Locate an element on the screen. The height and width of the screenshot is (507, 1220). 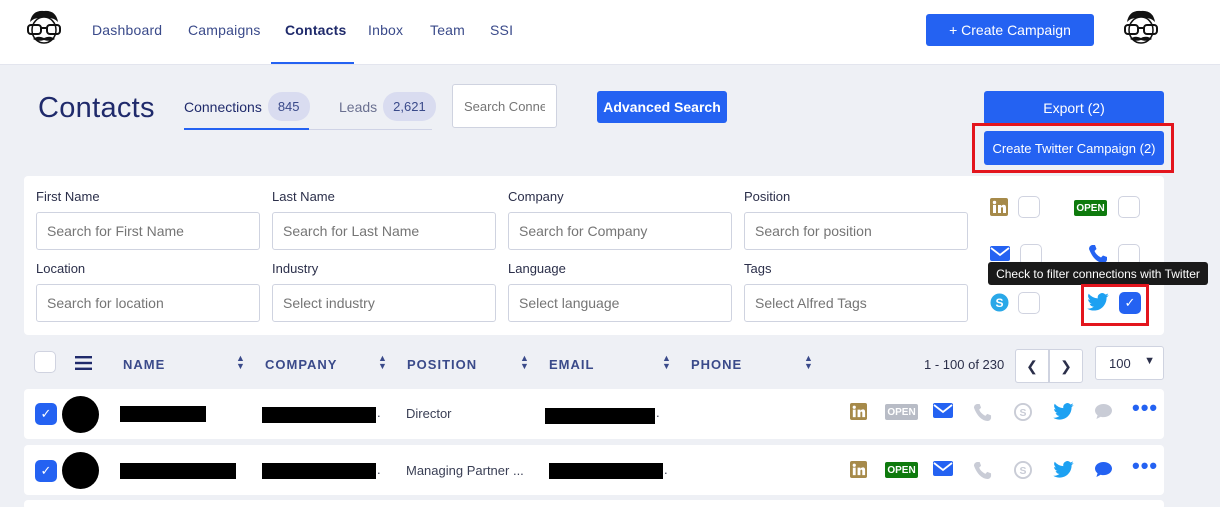
position-input is located at coordinates (856, 231).